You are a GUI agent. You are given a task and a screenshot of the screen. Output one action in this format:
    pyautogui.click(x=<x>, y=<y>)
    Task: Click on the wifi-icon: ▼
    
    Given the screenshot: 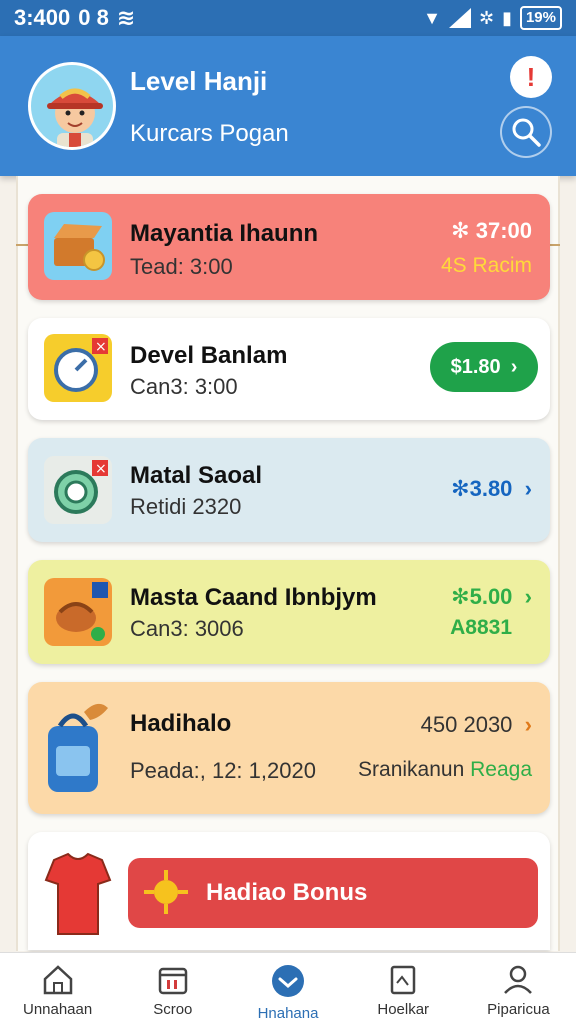 What is the action you would take?
    pyautogui.click(x=432, y=17)
    